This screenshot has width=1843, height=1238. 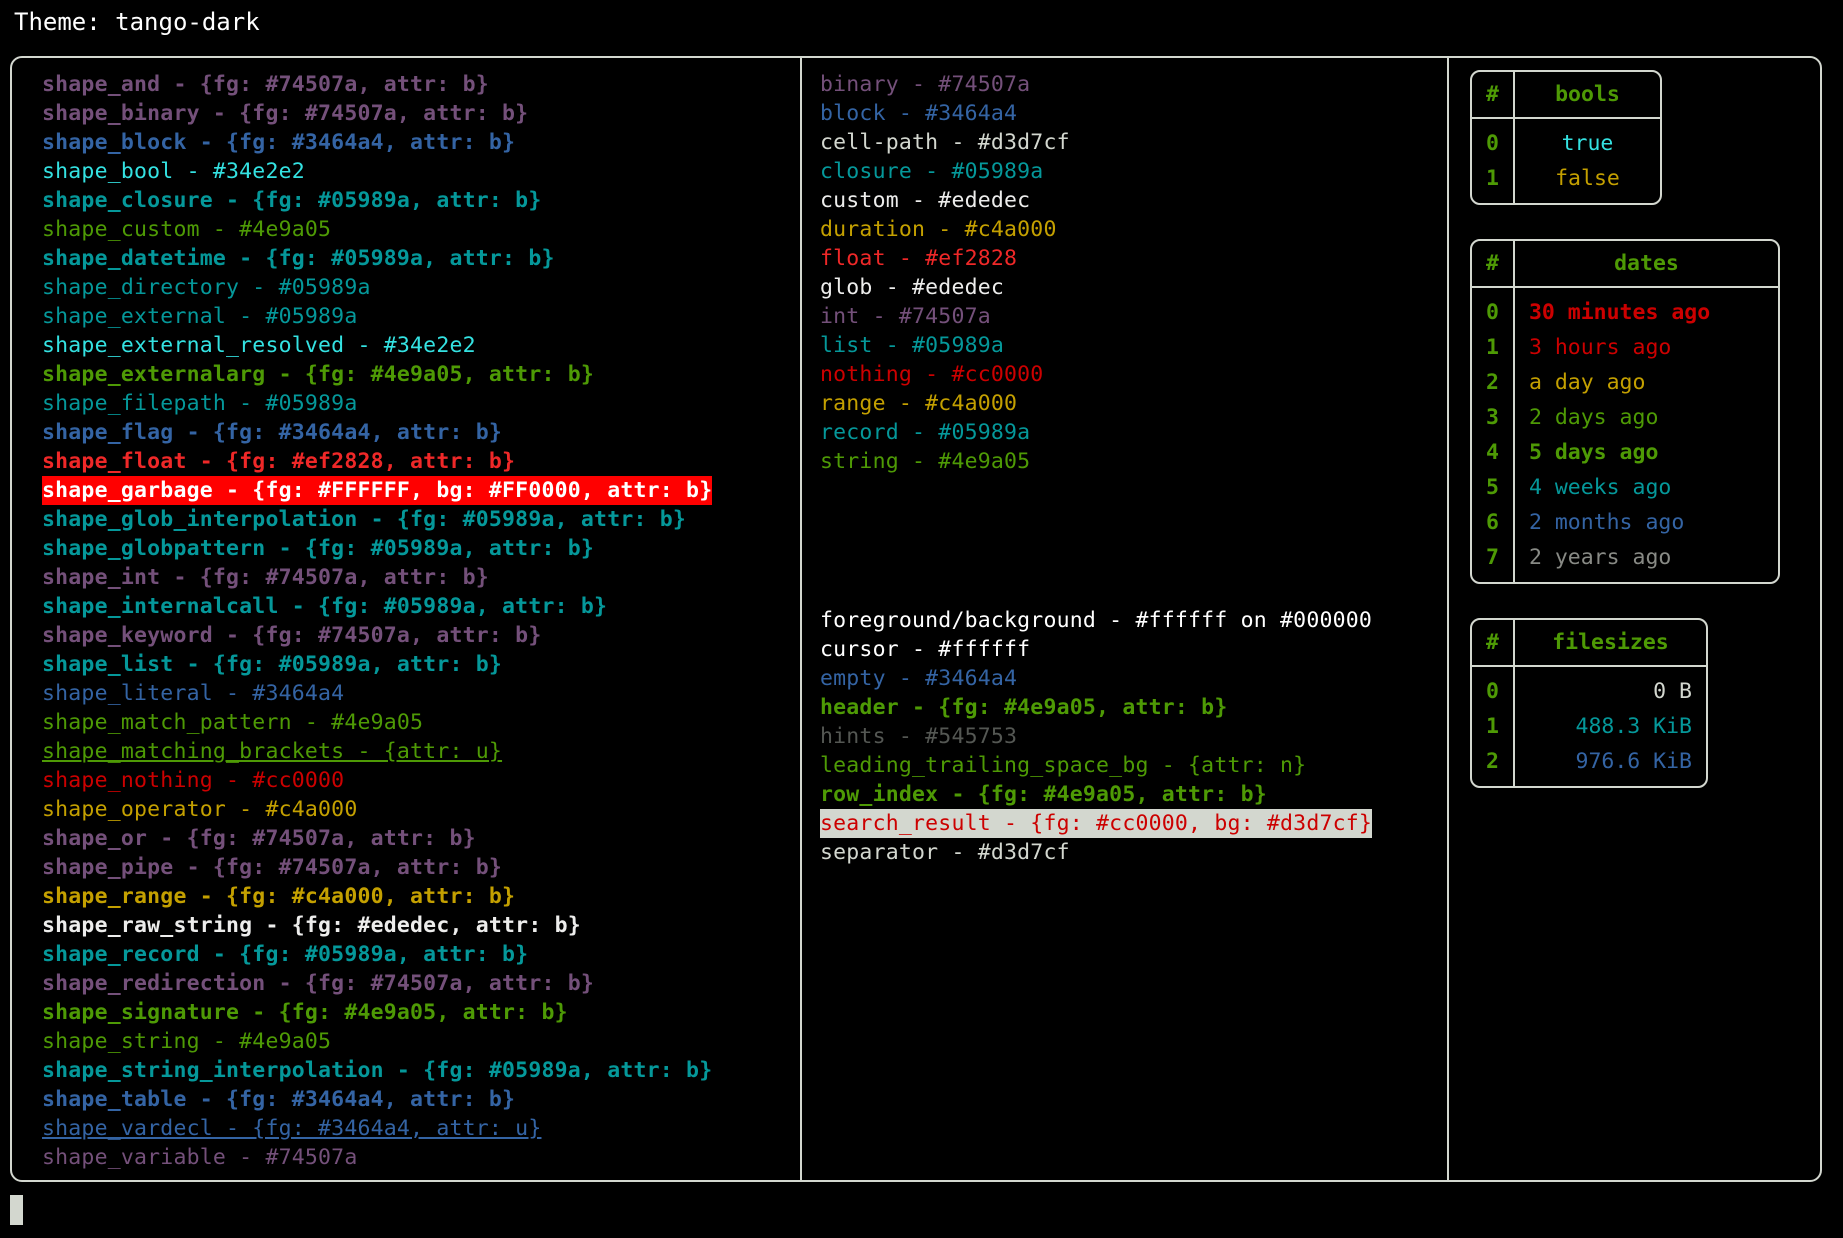 What do you see at coordinates (422, 229) in the screenshot?
I see `shape-entry-row: shape_custom - #4e9a05` at bounding box center [422, 229].